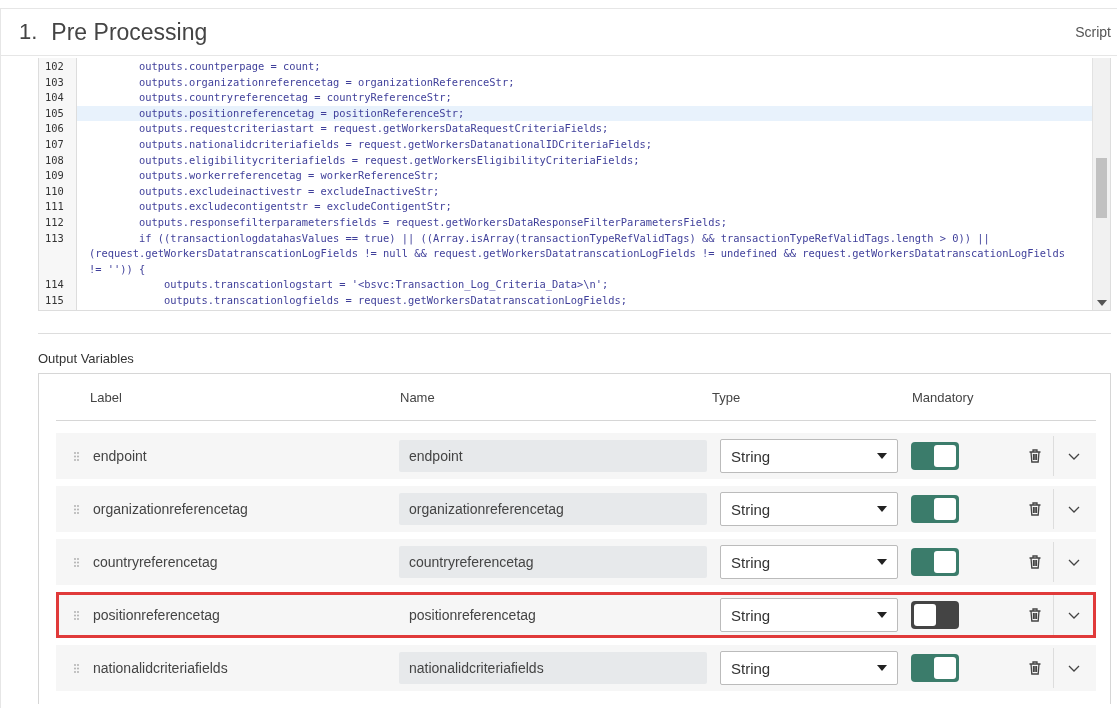 The image size is (1117, 708). Describe the element at coordinates (54, 300) in the screenshot. I see `line-number: 115` at that location.